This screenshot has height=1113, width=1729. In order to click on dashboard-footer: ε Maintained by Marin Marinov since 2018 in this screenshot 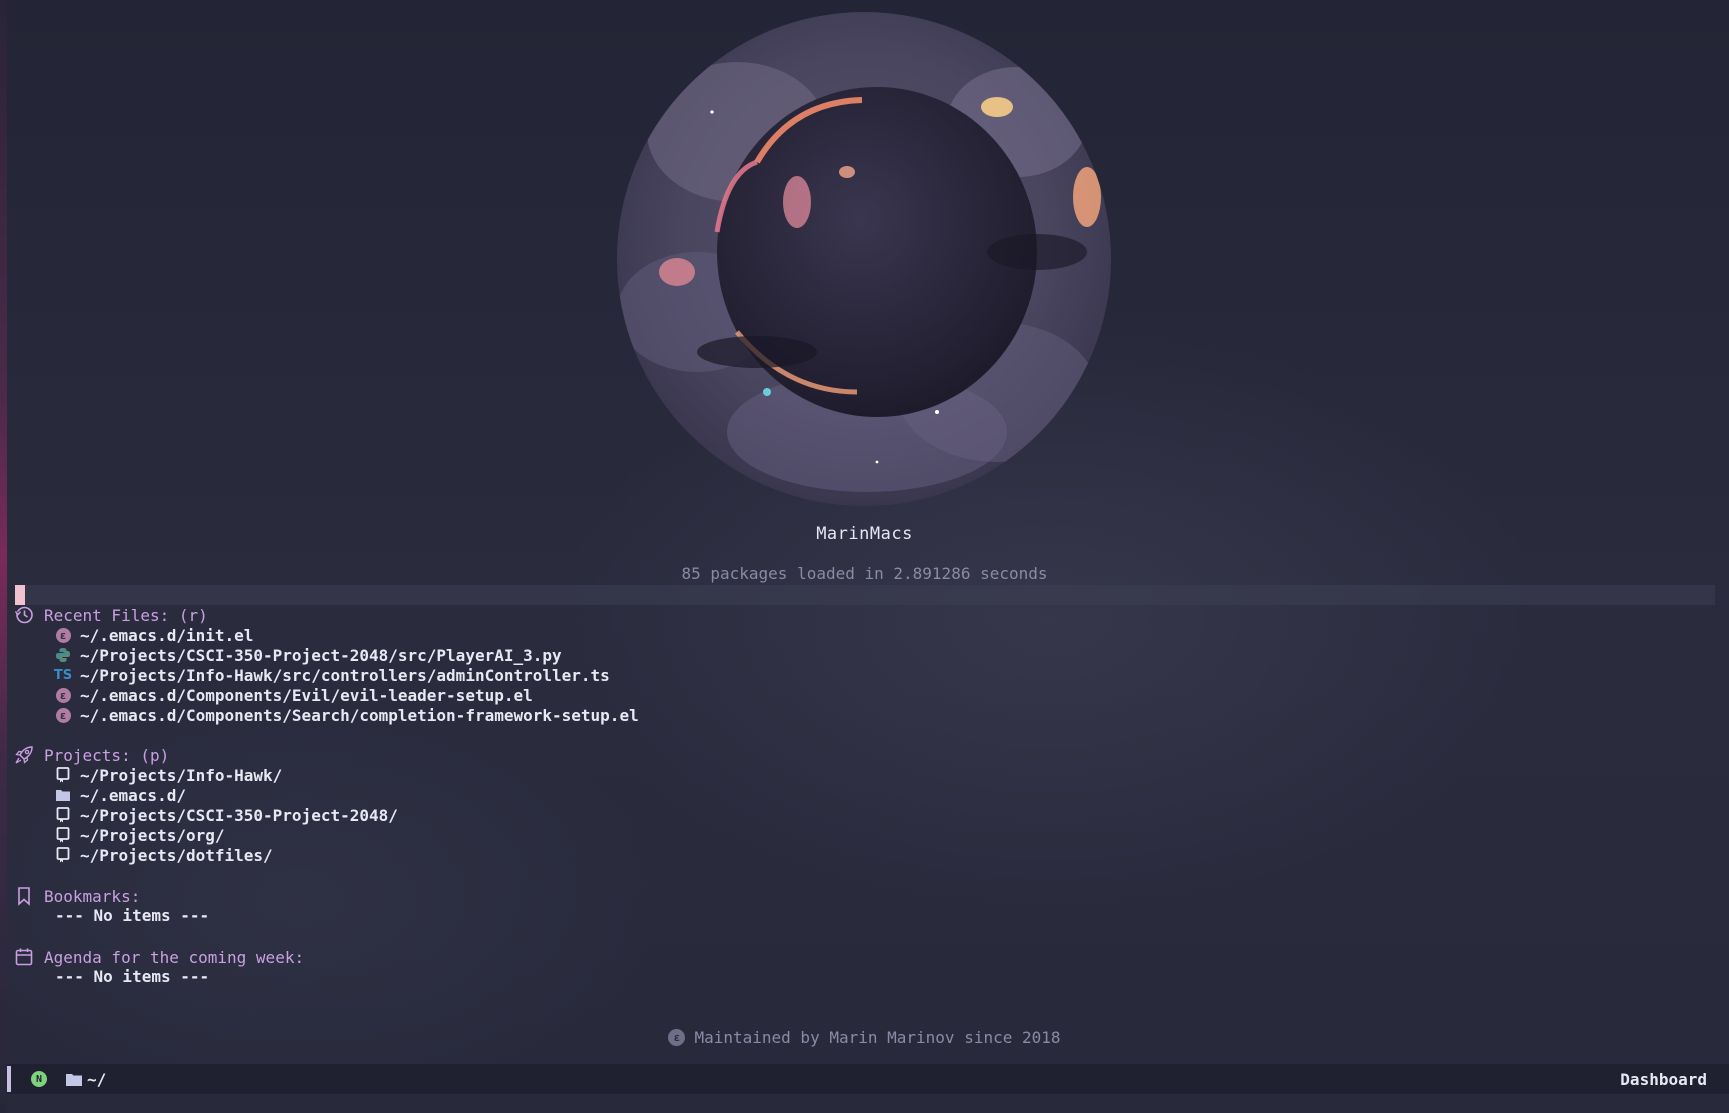, I will do `click(864, 1037)`.